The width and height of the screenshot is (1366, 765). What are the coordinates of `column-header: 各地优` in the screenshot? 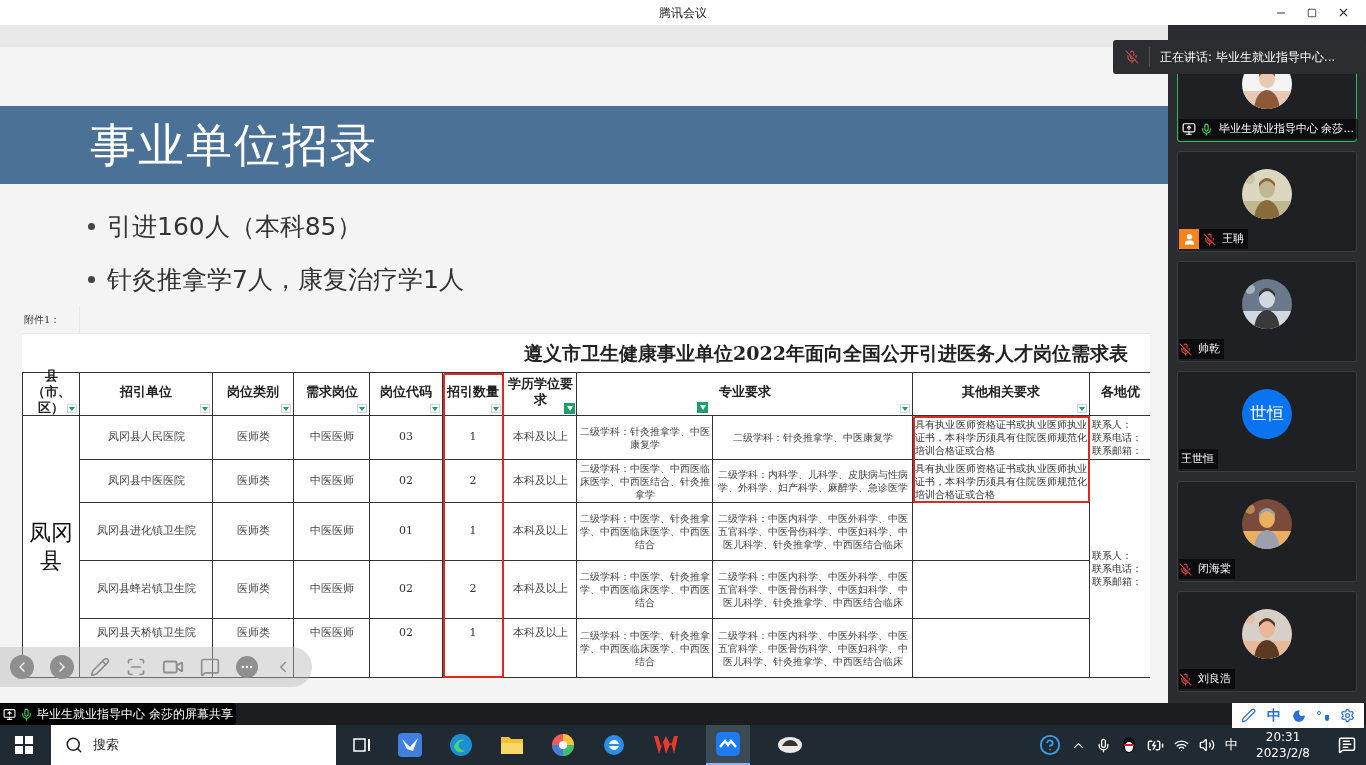 It's located at (1120, 394).